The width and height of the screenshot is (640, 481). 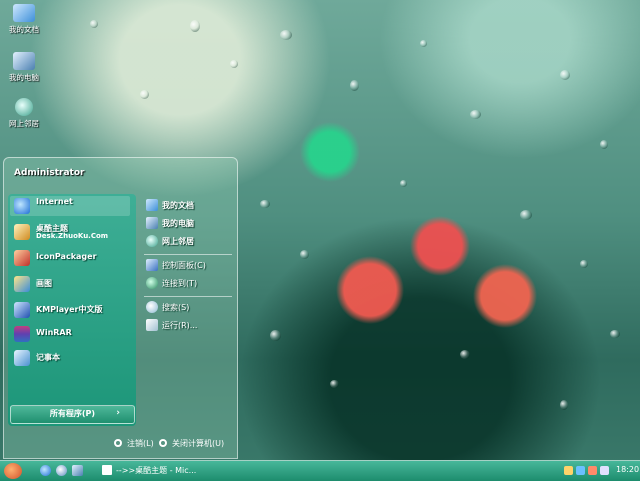 I want to click on clock: 18:20, so click(x=627, y=469).